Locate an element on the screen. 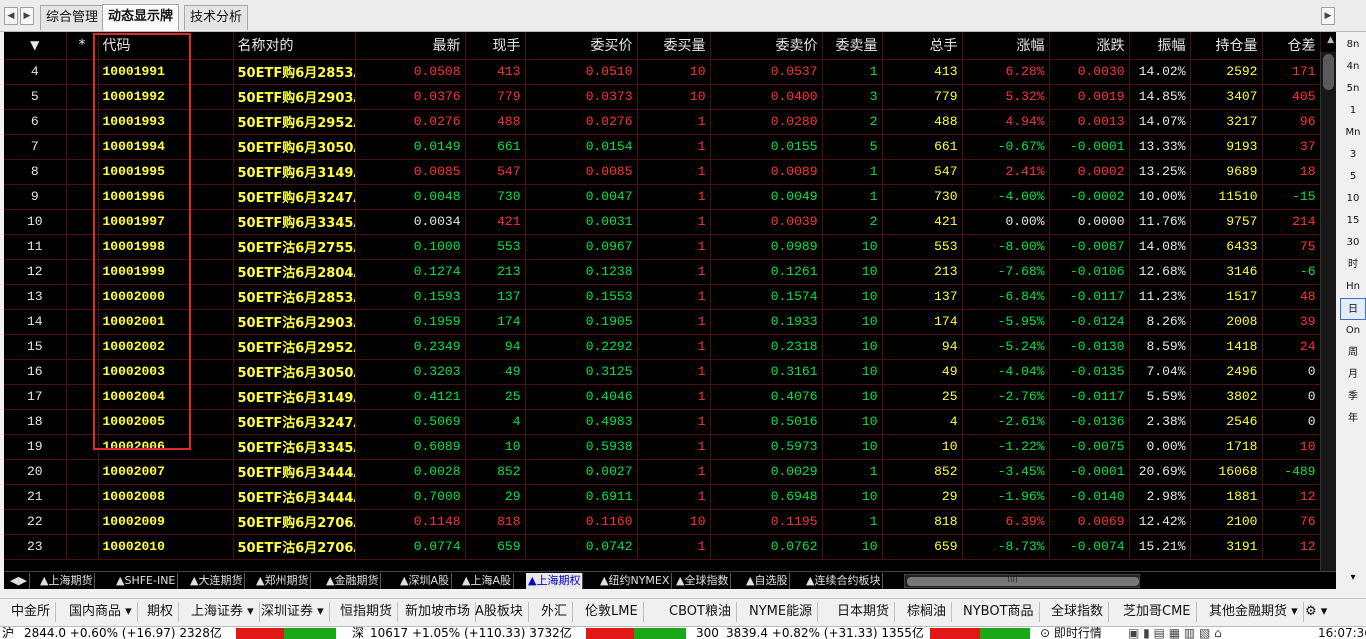 This screenshot has height=639, width=1366. period-button-3: 1 is located at coordinates (1353, 111).